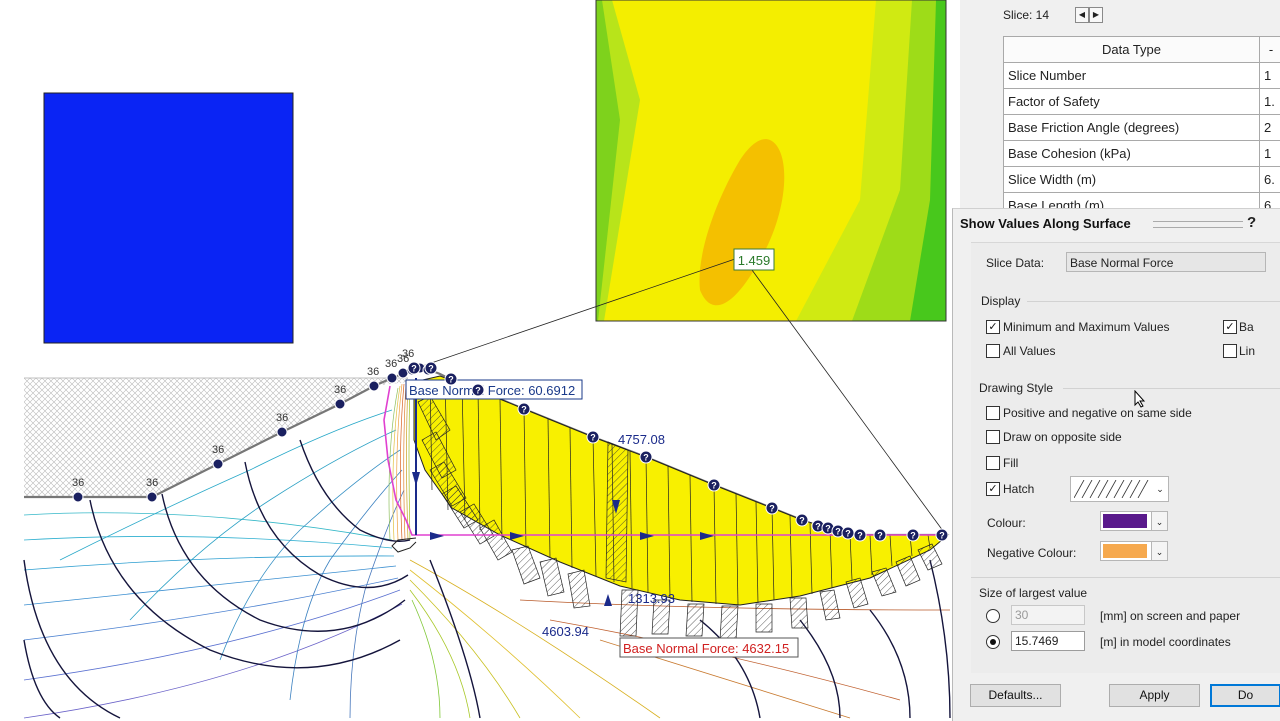  I want to click on all-values-label: All Values, so click(1029, 351).